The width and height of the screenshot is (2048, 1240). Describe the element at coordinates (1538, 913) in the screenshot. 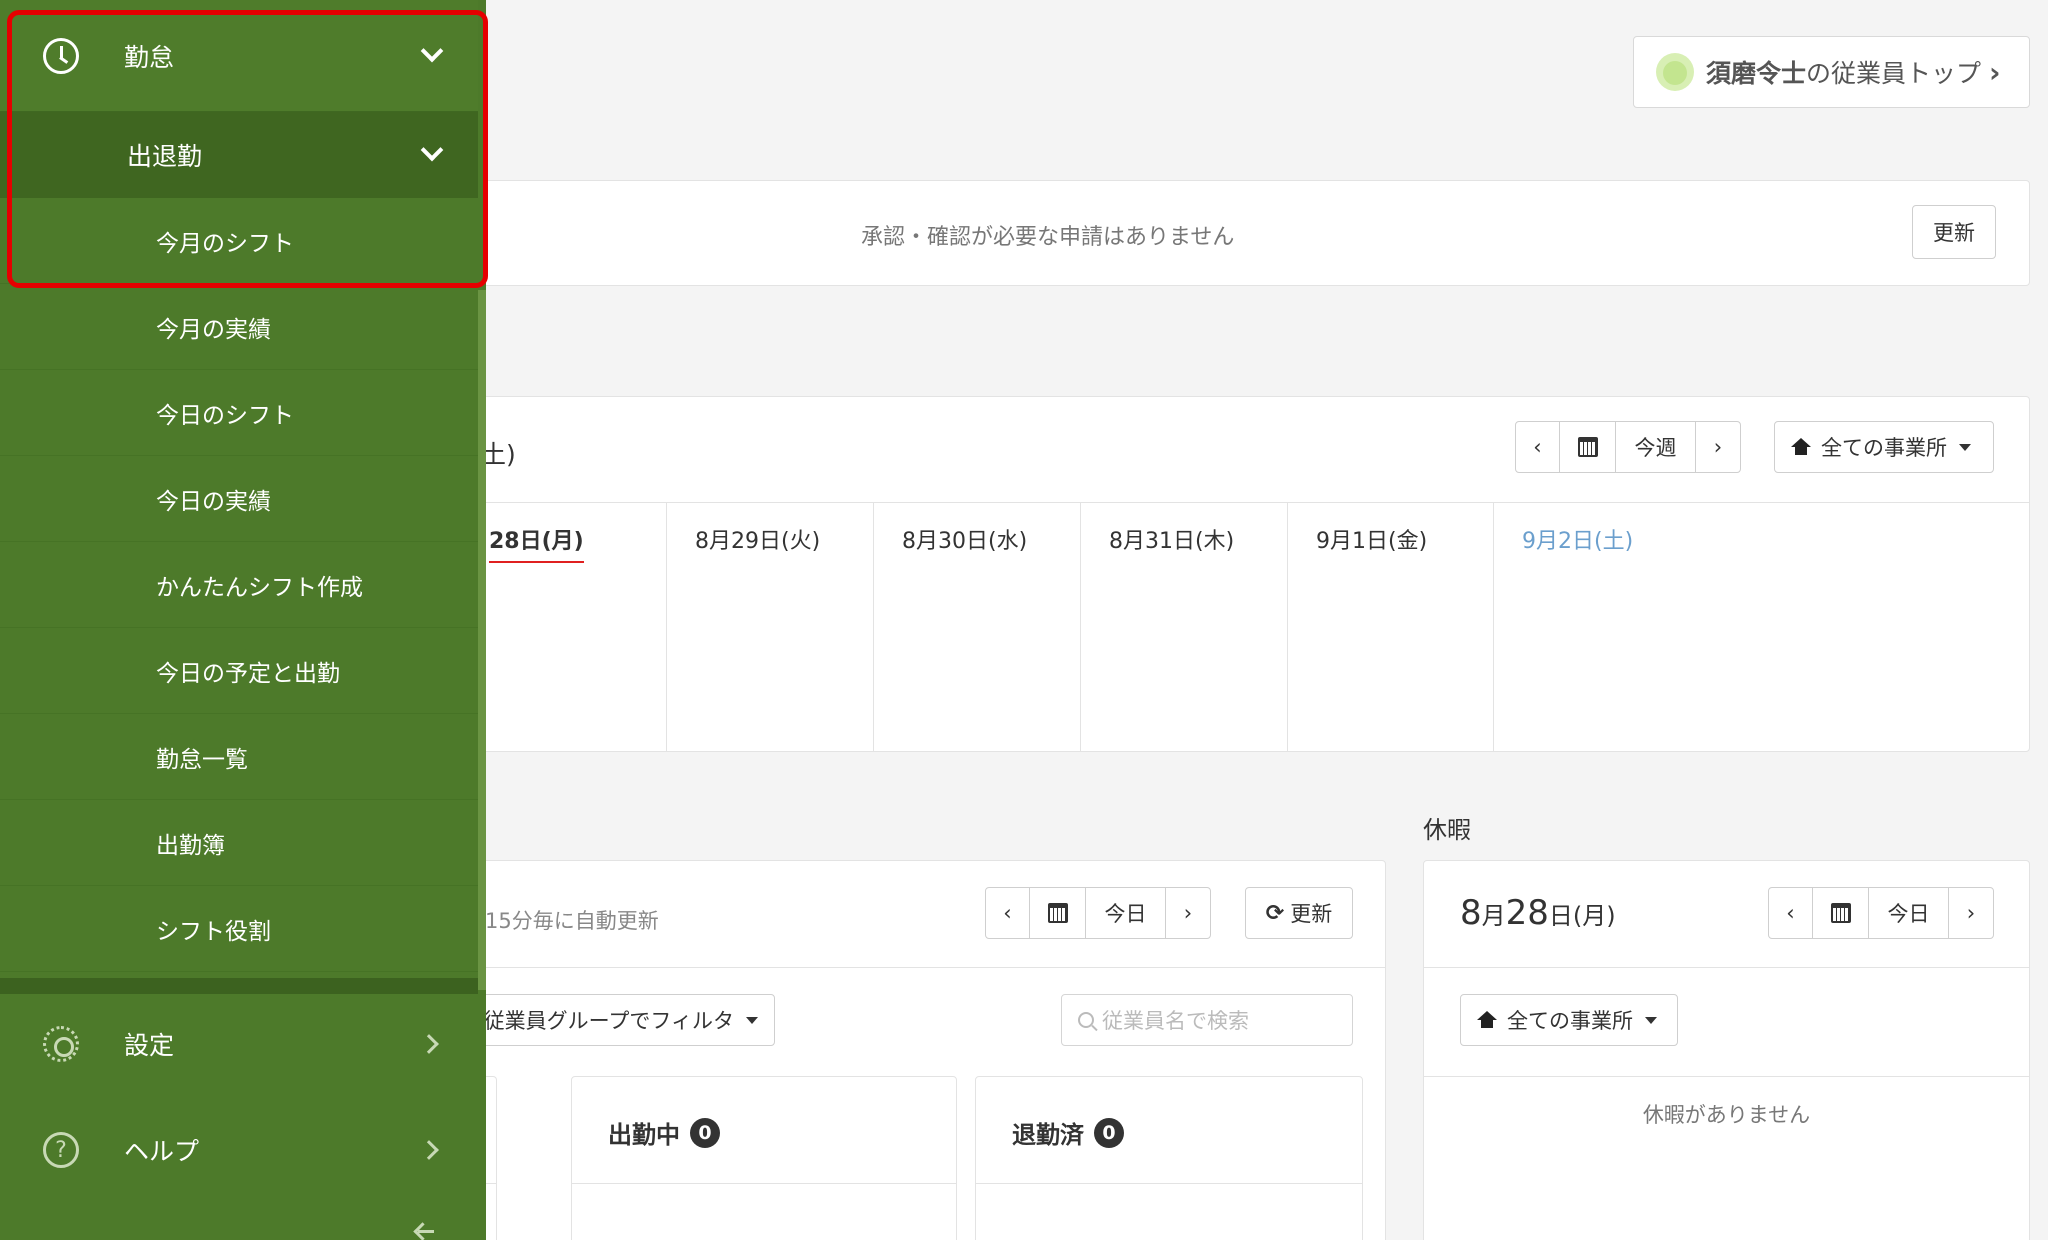

I see `vacation-date: 8月28日(月)` at that location.